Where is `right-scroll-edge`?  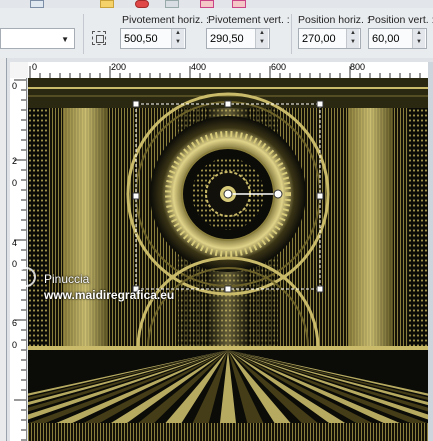 right-scroll-edge is located at coordinates (430, 251).